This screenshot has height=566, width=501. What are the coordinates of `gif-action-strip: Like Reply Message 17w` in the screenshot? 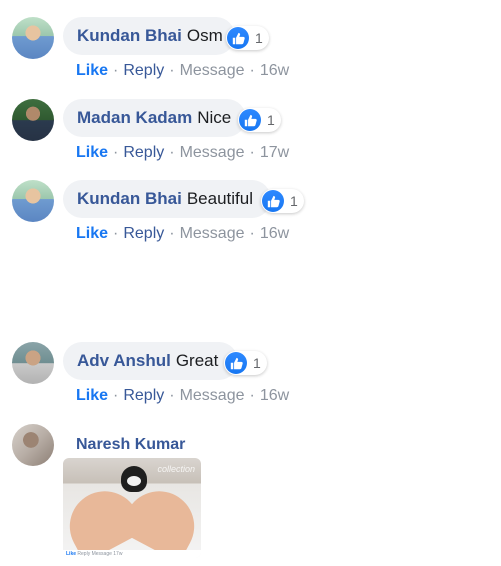 It's located at (132, 554).